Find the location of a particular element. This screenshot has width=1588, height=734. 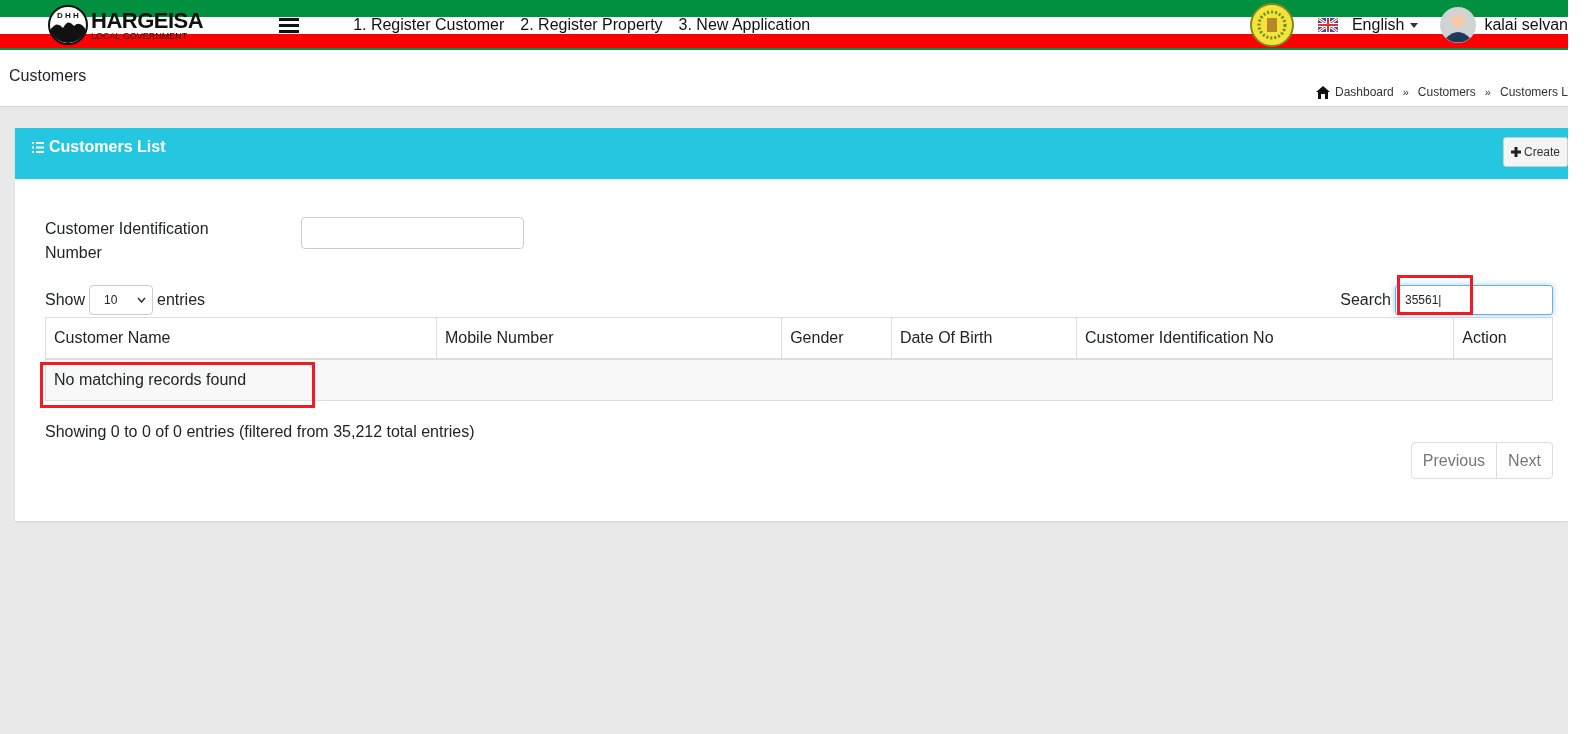

empty-message: No matching records found is located at coordinates (799, 380).